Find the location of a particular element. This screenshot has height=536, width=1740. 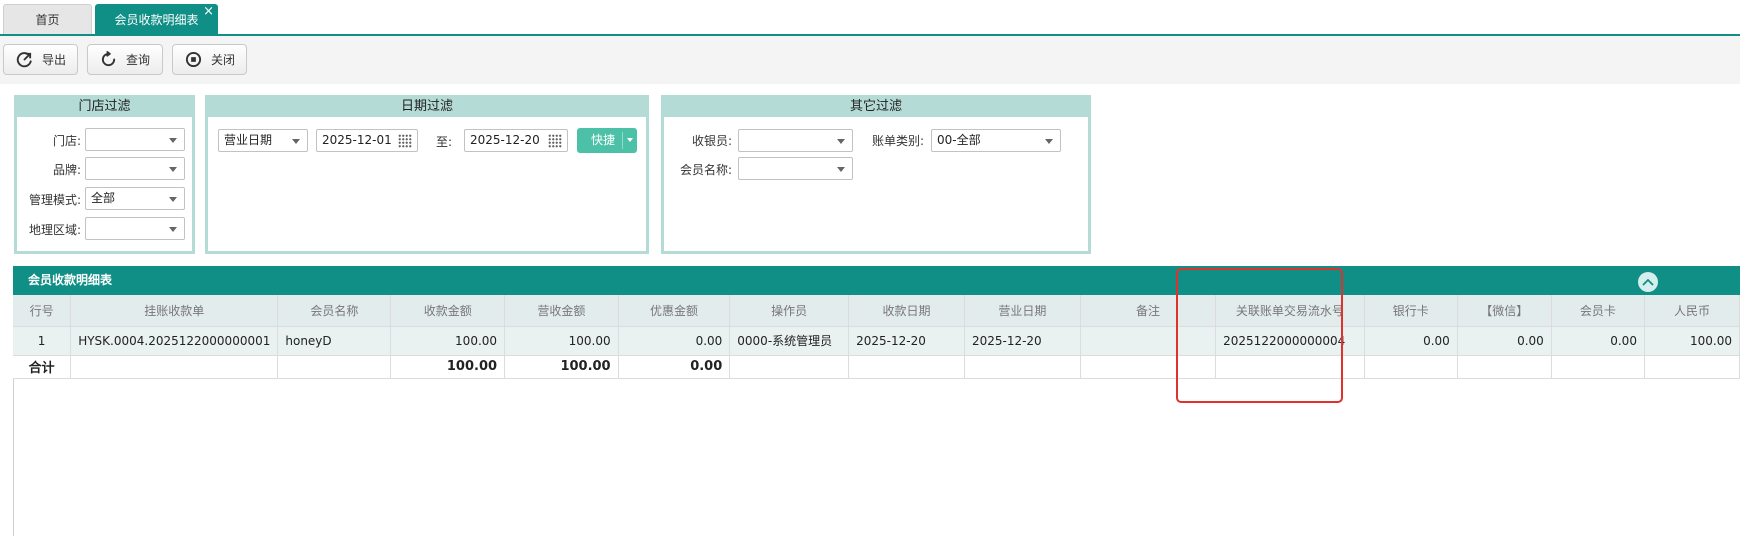

column-header: 人民币 is located at coordinates (1692, 311).